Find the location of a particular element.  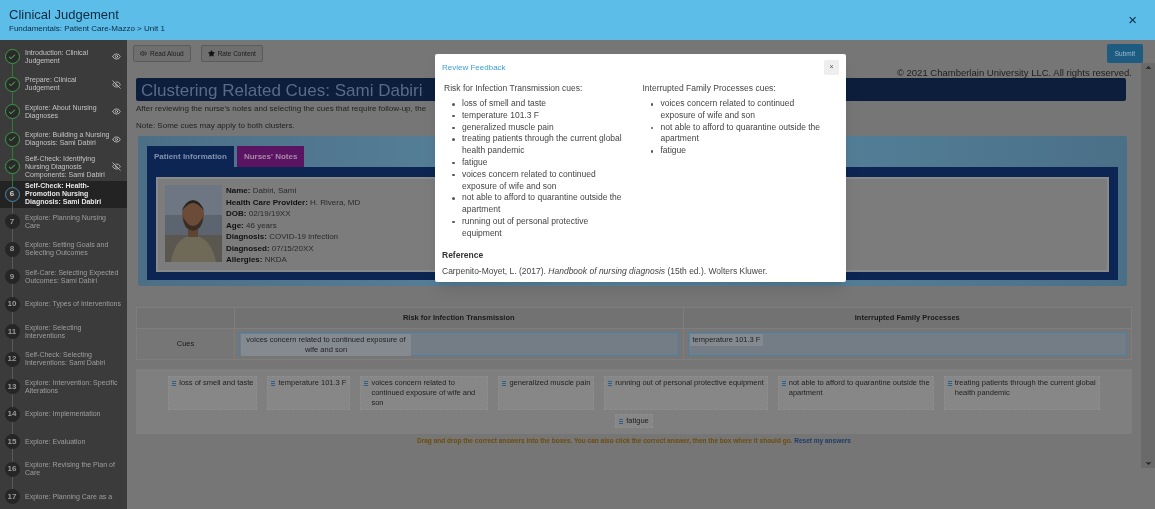

cue-item: running out of personal protective equipment is located at coordinates (545, 227).